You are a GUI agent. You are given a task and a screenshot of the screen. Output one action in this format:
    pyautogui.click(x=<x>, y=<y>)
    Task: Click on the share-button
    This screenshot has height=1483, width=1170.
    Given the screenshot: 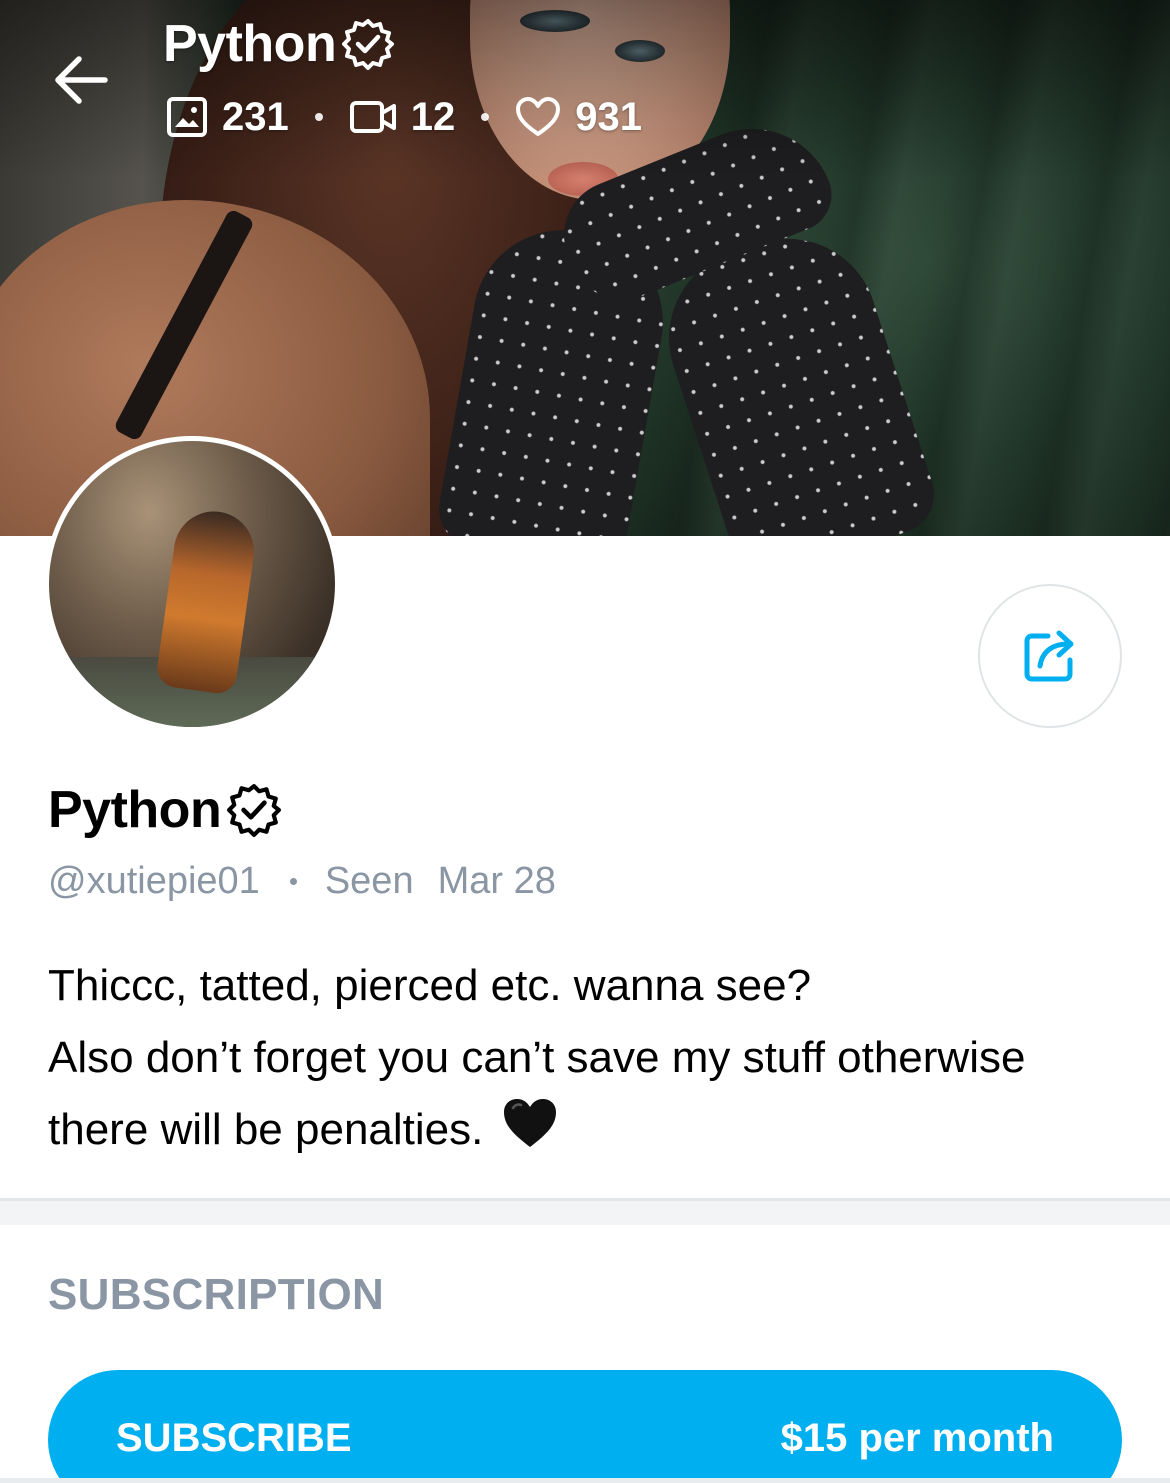 What is the action you would take?
    pyautogui.click(x=1050, y=656)
    